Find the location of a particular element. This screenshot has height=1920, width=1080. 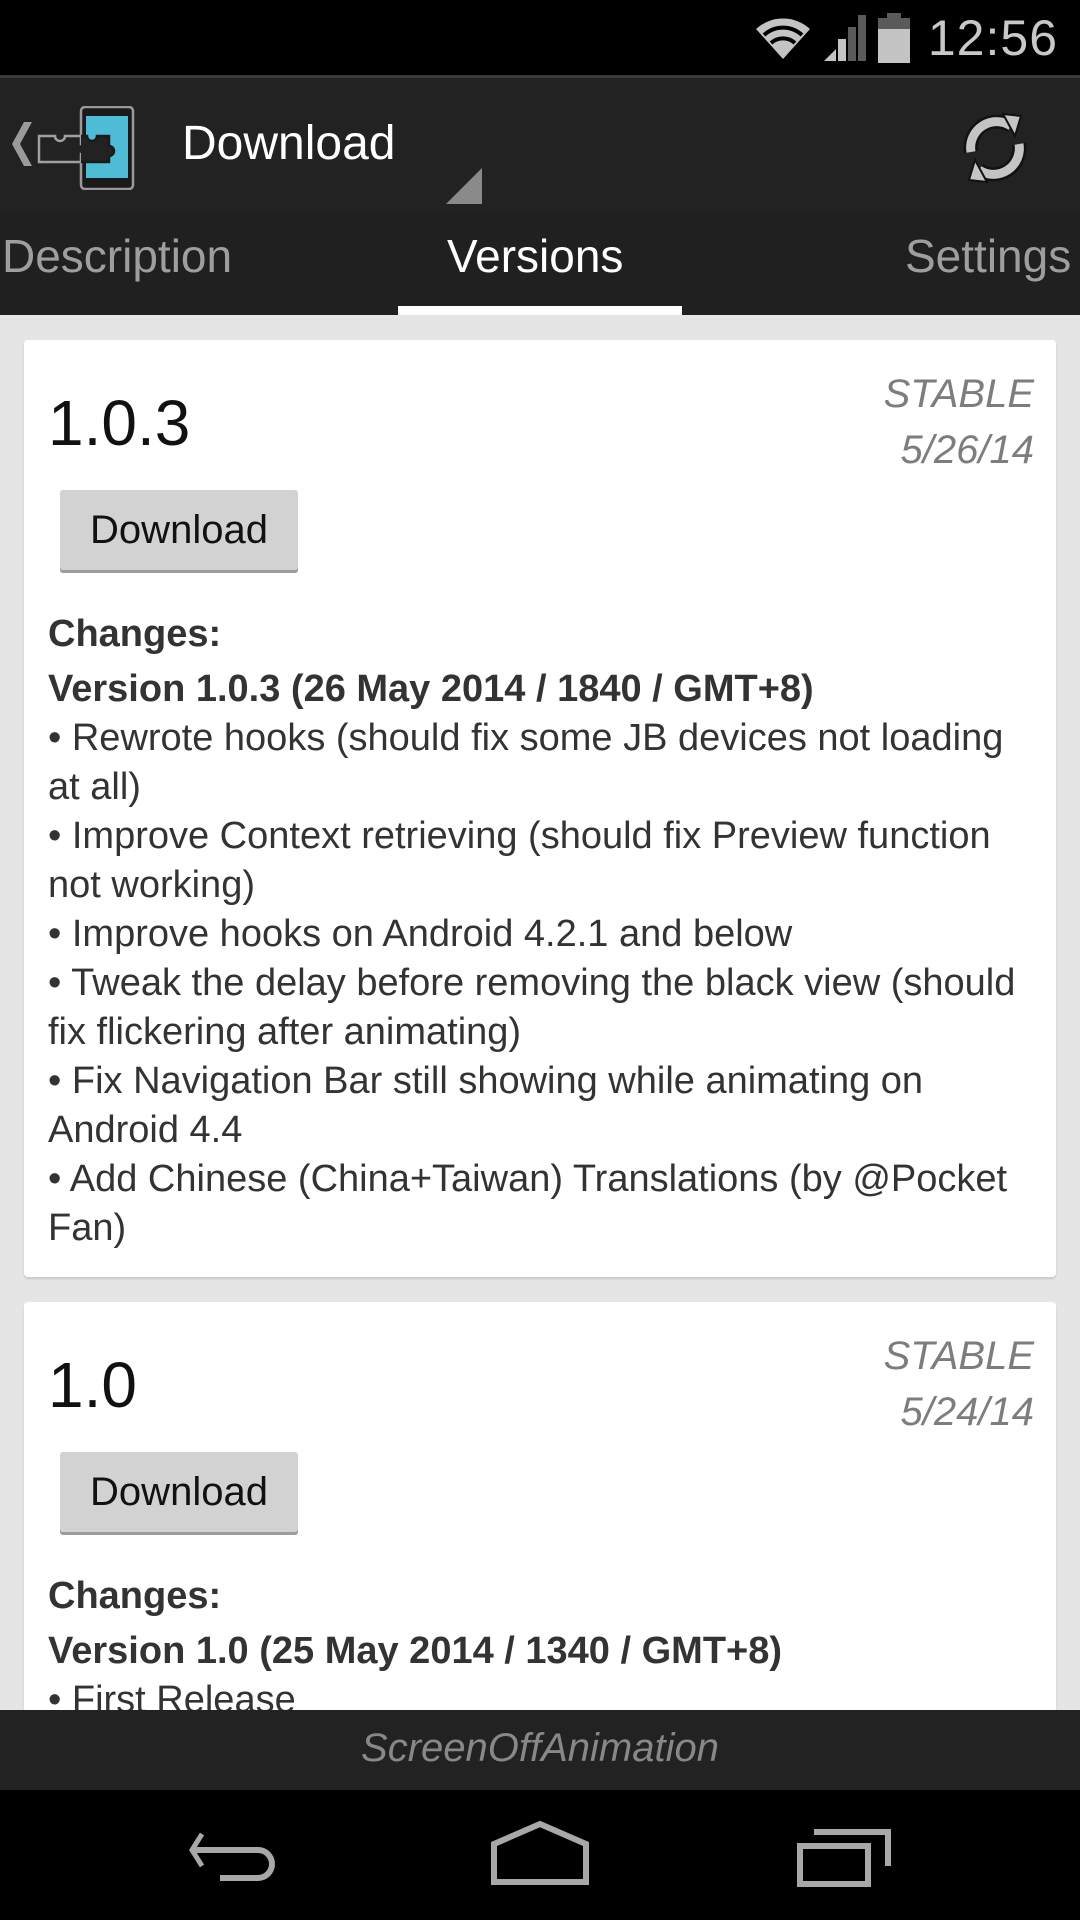

version-meta: STABLE 5/26/14 is located at coordinates (959, 422).